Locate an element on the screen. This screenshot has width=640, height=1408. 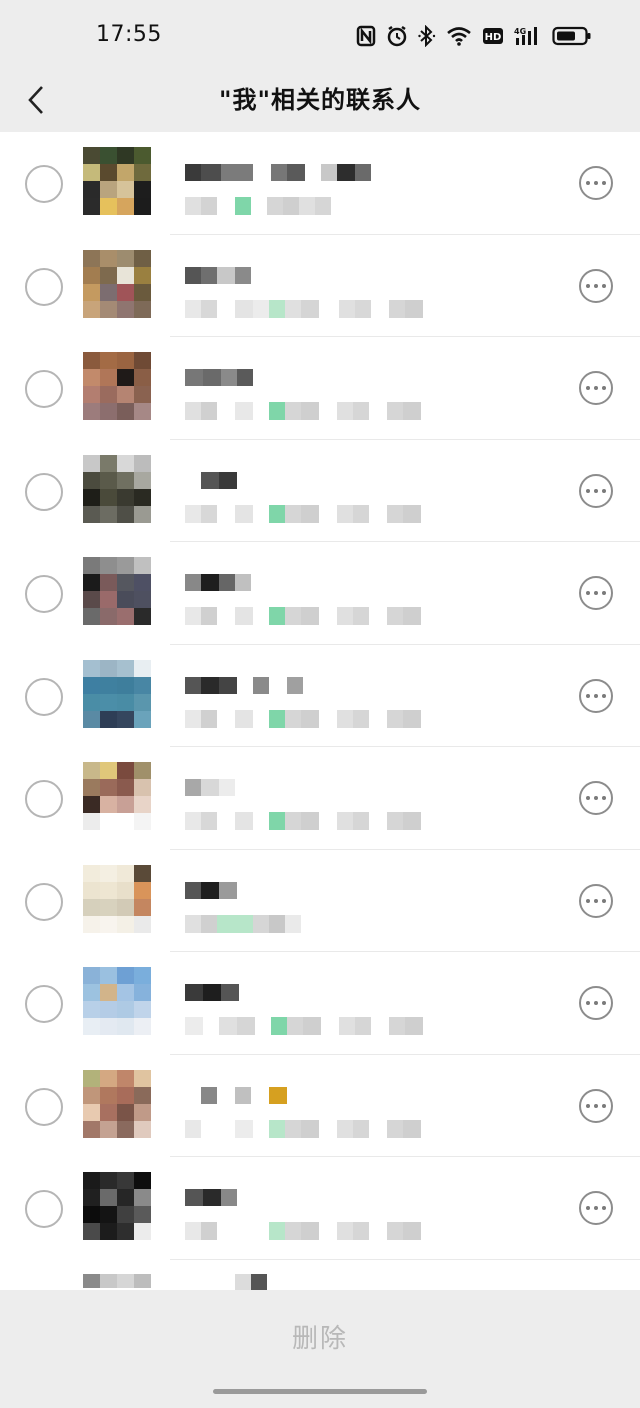
delete-button: 删除 is located at coordinates (320, 1338).